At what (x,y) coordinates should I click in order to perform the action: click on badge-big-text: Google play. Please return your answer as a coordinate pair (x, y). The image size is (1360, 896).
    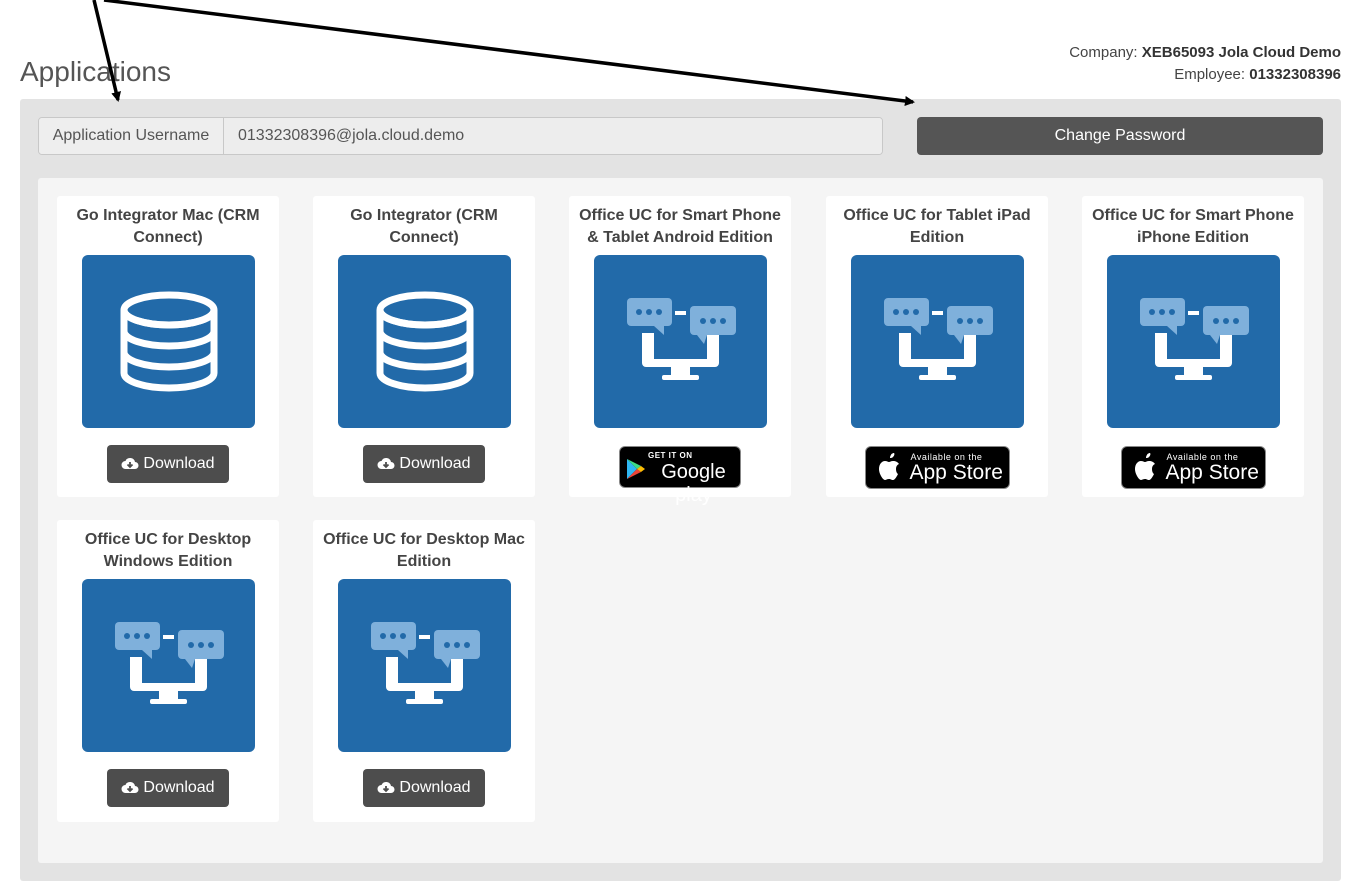
    Looking at the image, I should click on (693, 483).